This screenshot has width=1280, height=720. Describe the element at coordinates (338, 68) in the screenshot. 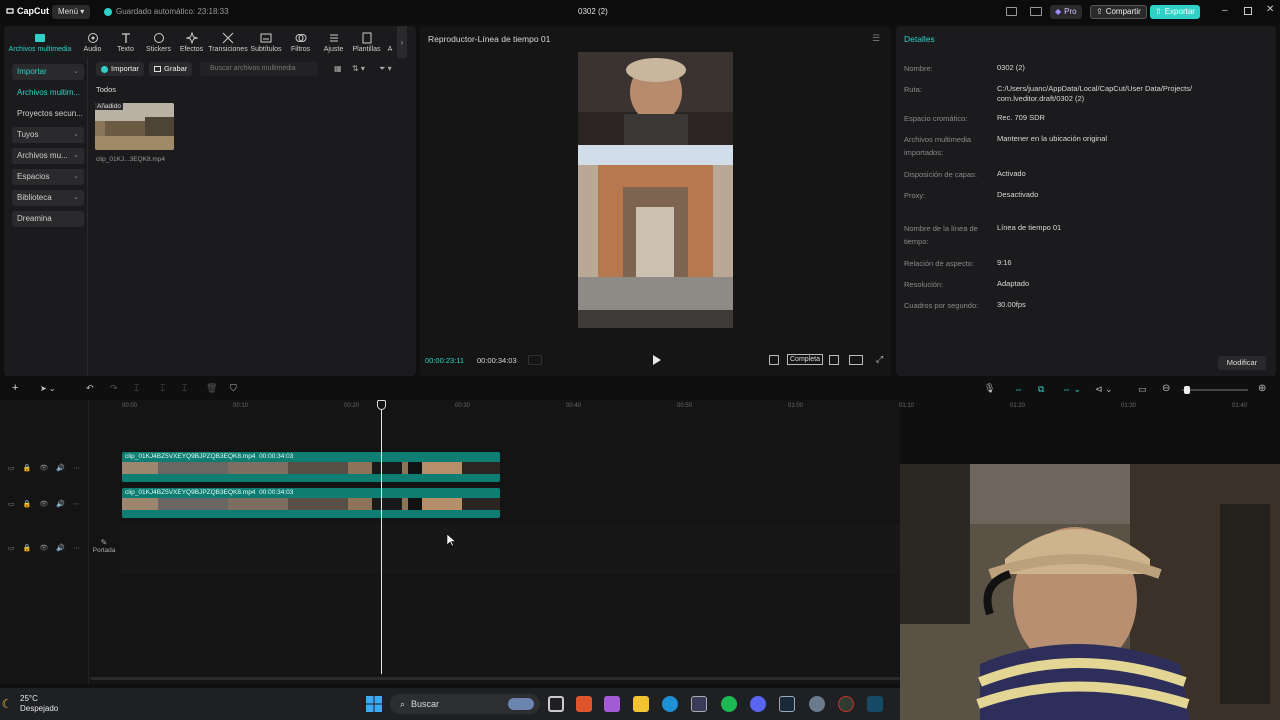

I see `grid-view-icon: ▦` at that location.